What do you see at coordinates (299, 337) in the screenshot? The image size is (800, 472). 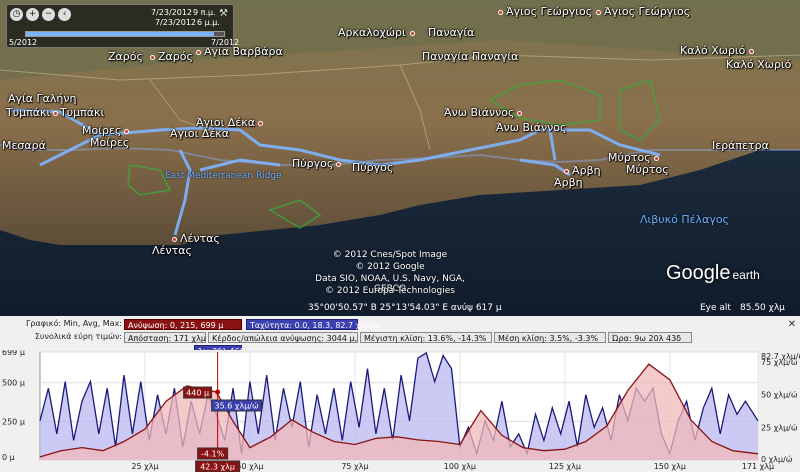 I see `gain-loss-box: Κέρδος/απώλεια ανύψωσης: 3044 μ, -3052 μ` at bounding box center [299, 337].